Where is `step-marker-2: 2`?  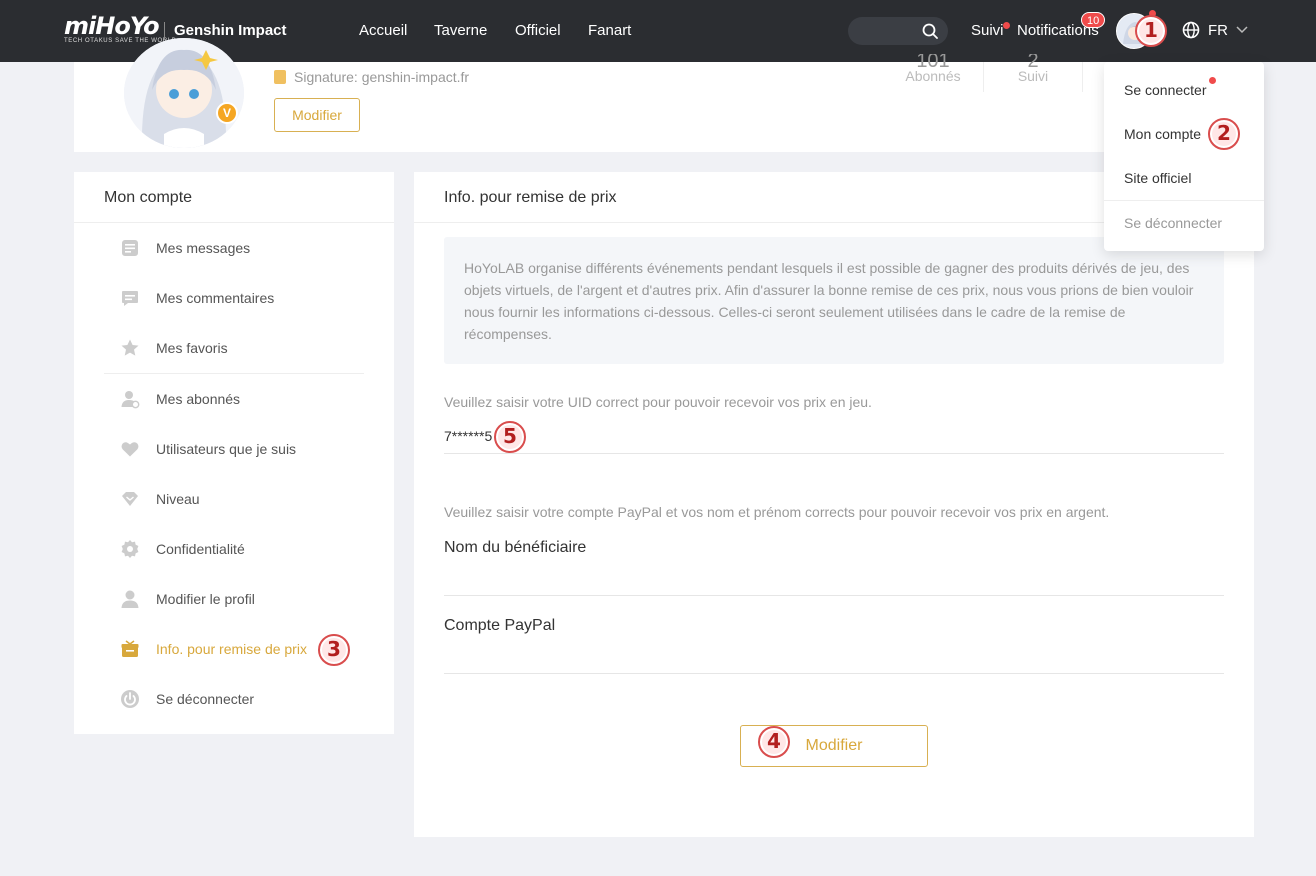
step-marker-2: 2 is located at coordinates (1224, 134).